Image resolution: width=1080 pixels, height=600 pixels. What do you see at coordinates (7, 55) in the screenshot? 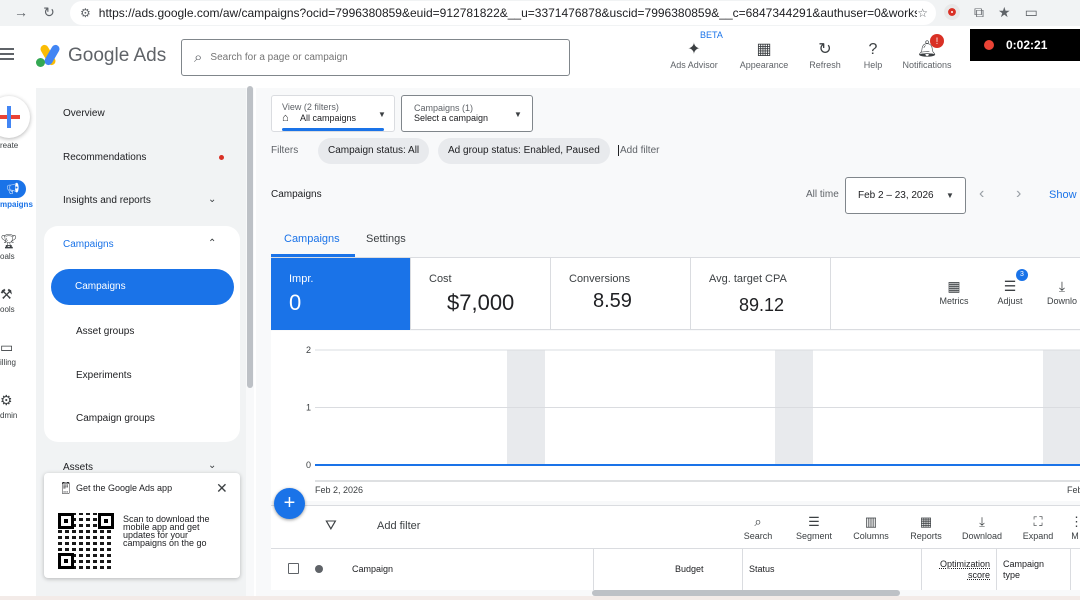
I see `menu-icon` at bounding box center [7, 55].